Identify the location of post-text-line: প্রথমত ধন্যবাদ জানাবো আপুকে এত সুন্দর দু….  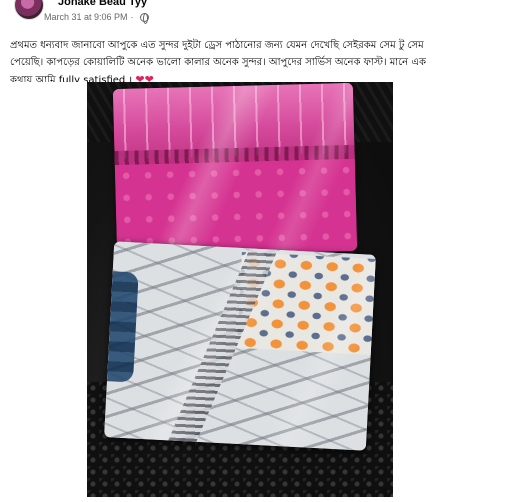
(217, 45).